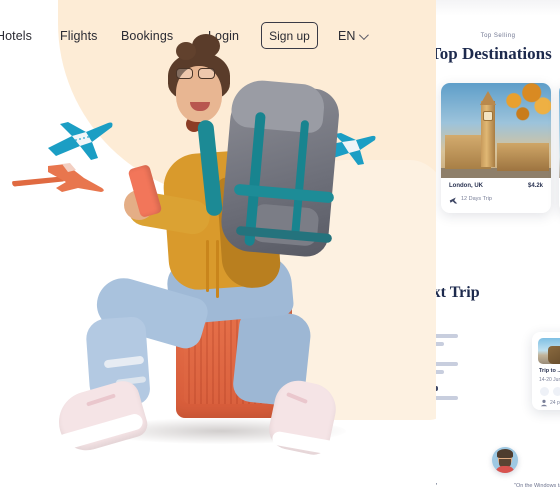  What do you see at coordinates (347, 36) in the screenshot?
I see `language-label: EN` at bounding box center [347, 36].